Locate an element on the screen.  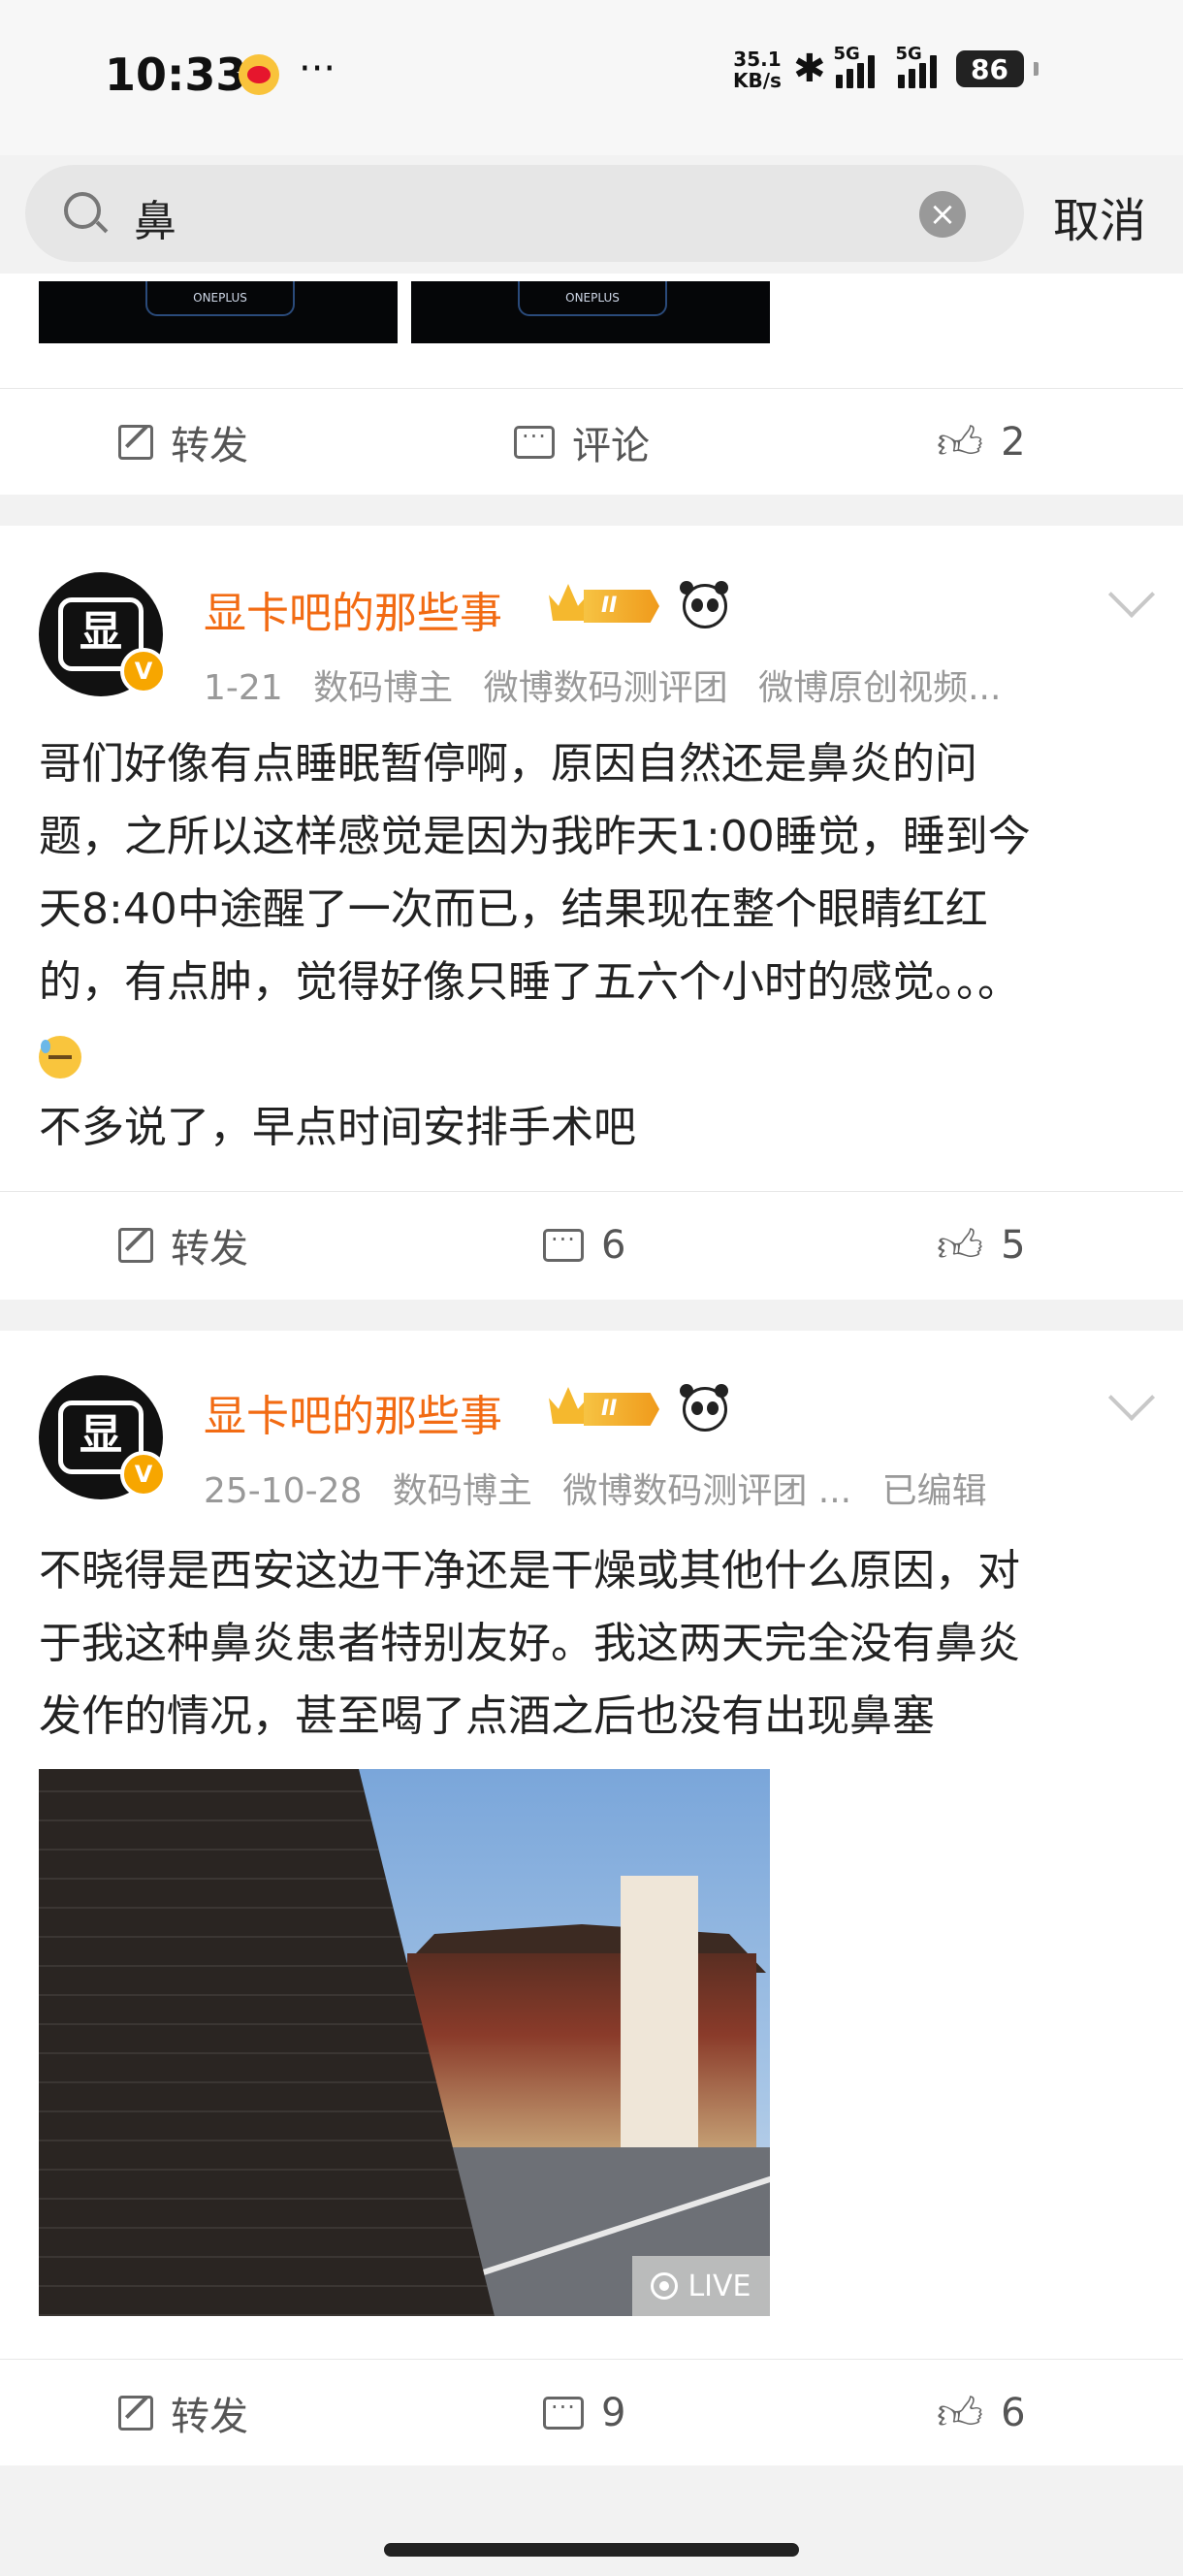
post-text-line: 不多说了，早点时间安排手术吧 is located at coordinates (337, 1127).